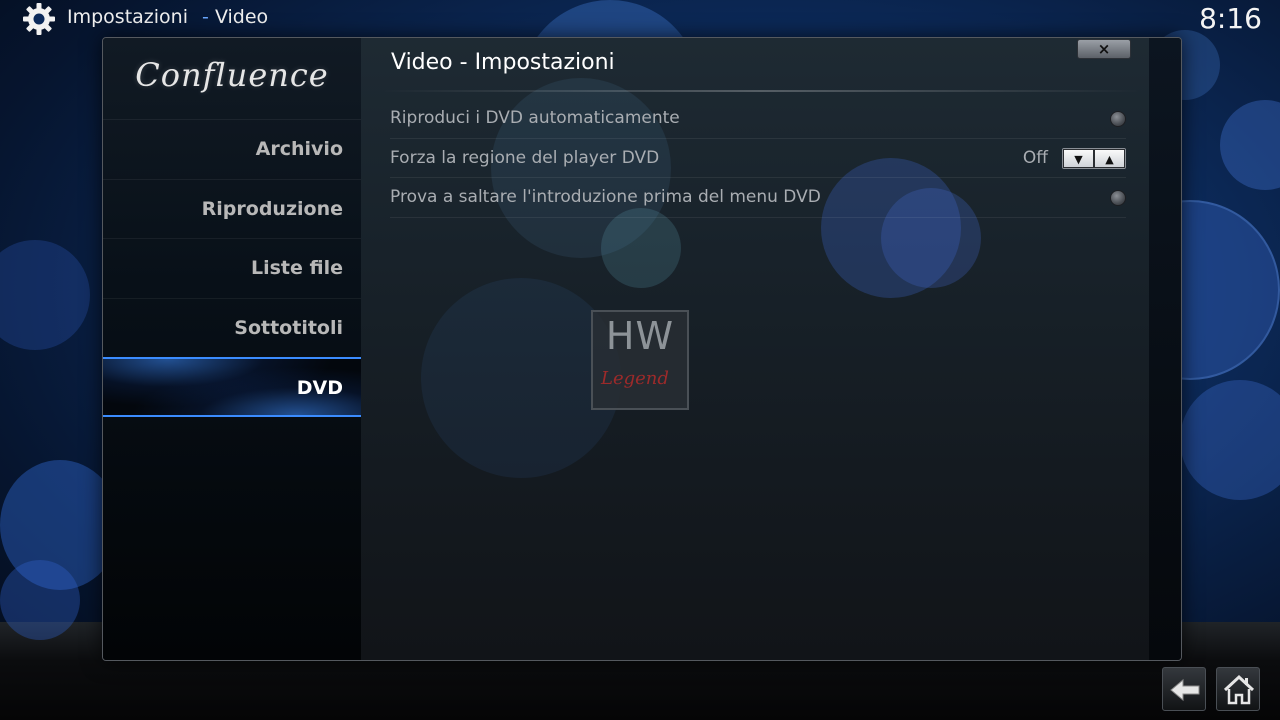 This screenshot has width=1280, height=720. I want to click on watermark-hw: HW, so click(640, 336).